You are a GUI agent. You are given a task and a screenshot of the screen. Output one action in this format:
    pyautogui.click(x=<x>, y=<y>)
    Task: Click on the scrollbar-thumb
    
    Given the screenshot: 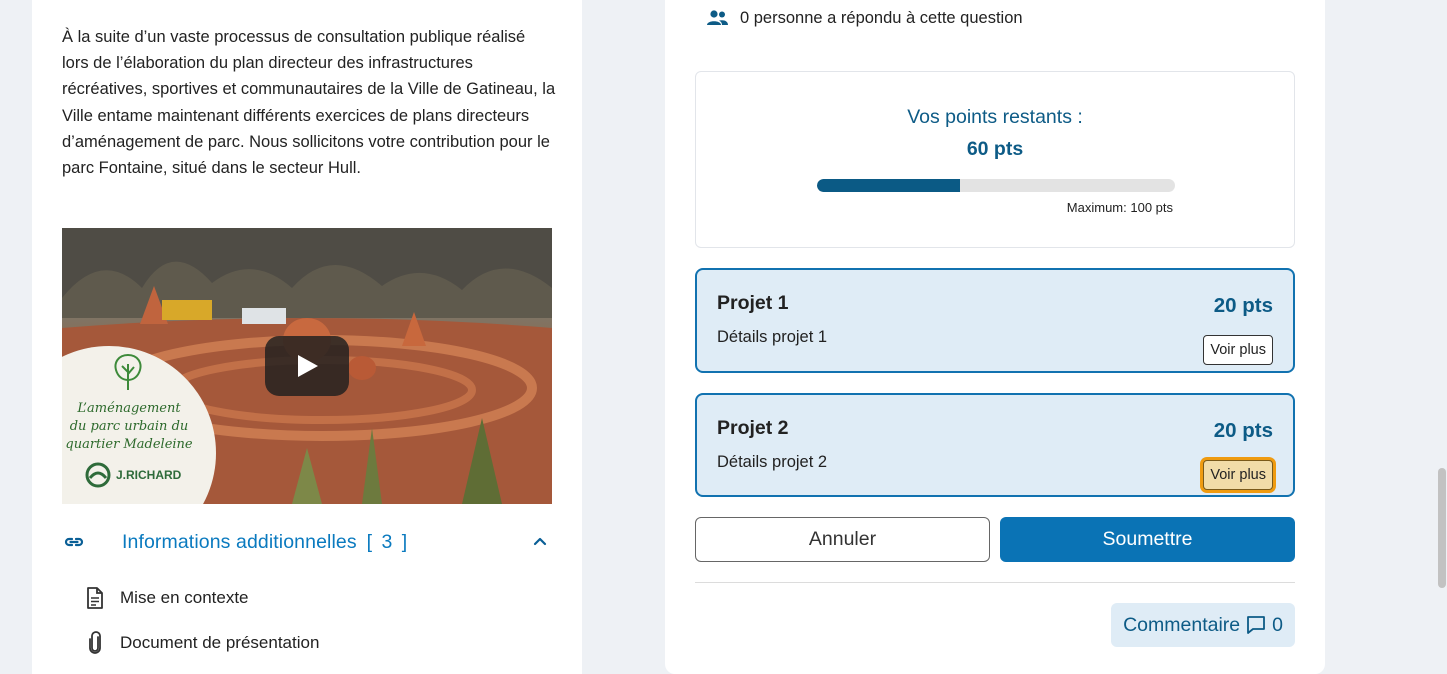 What is the action you would take?
    pyautogui.click(x=1442, y=528)
    